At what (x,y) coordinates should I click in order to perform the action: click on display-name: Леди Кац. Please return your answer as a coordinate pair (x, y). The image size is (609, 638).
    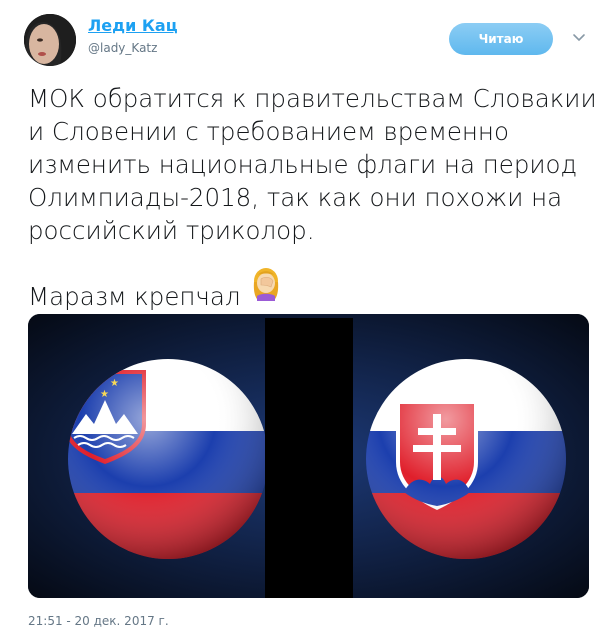
    Looking at the image, I should click on (133, 25).